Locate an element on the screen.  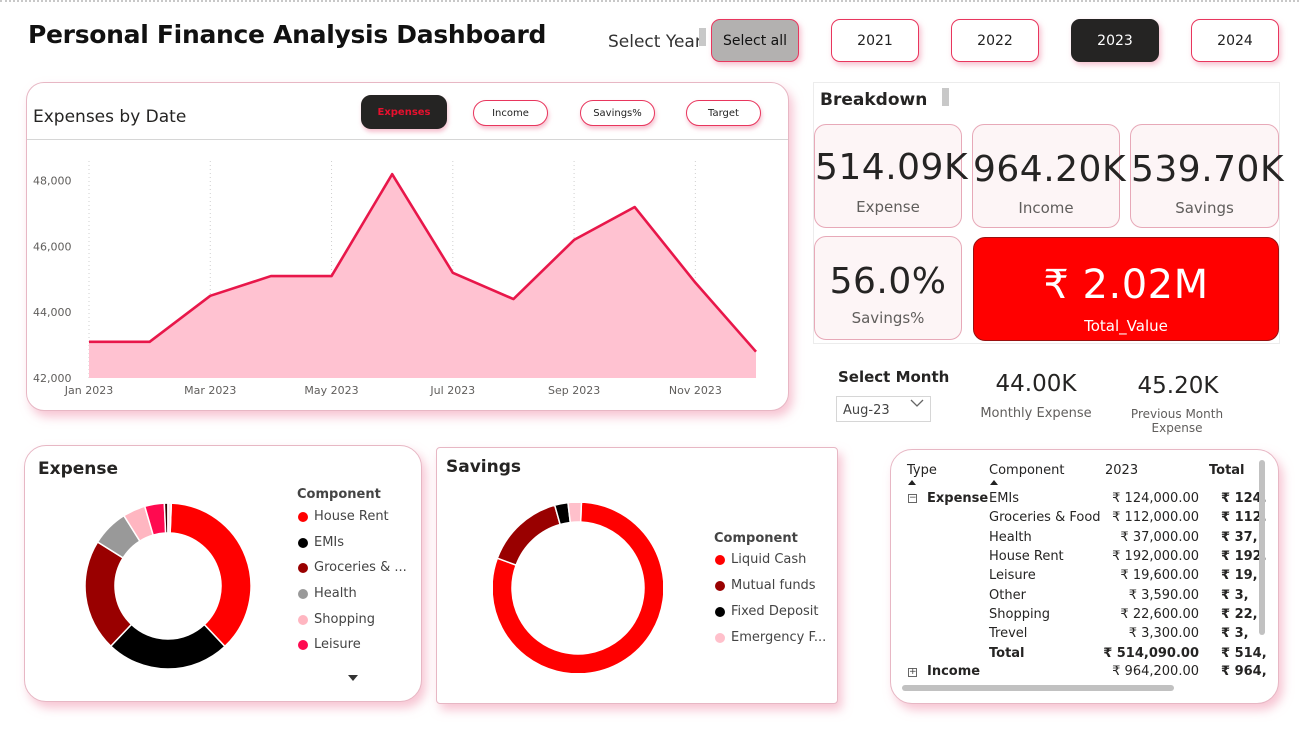
expense-donut-title: Expense is located at coordinates (78, 469).